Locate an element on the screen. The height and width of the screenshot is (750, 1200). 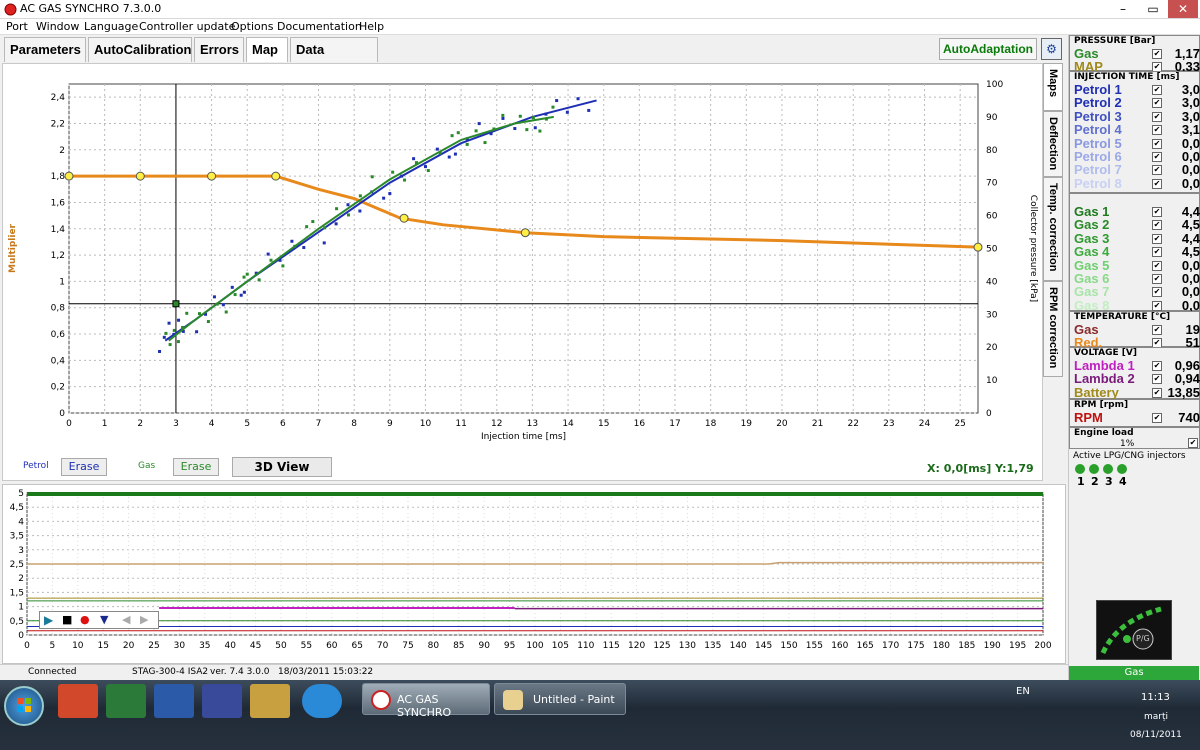
folder-icon is located at coordinates (270, 701).